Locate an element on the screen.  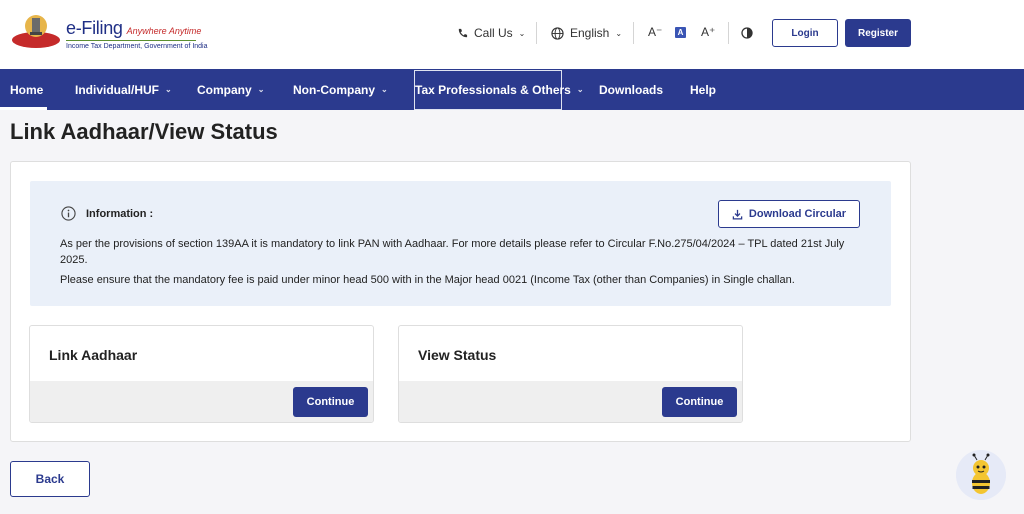
chatbot-bee-icon is located at coordinates (981, 475).